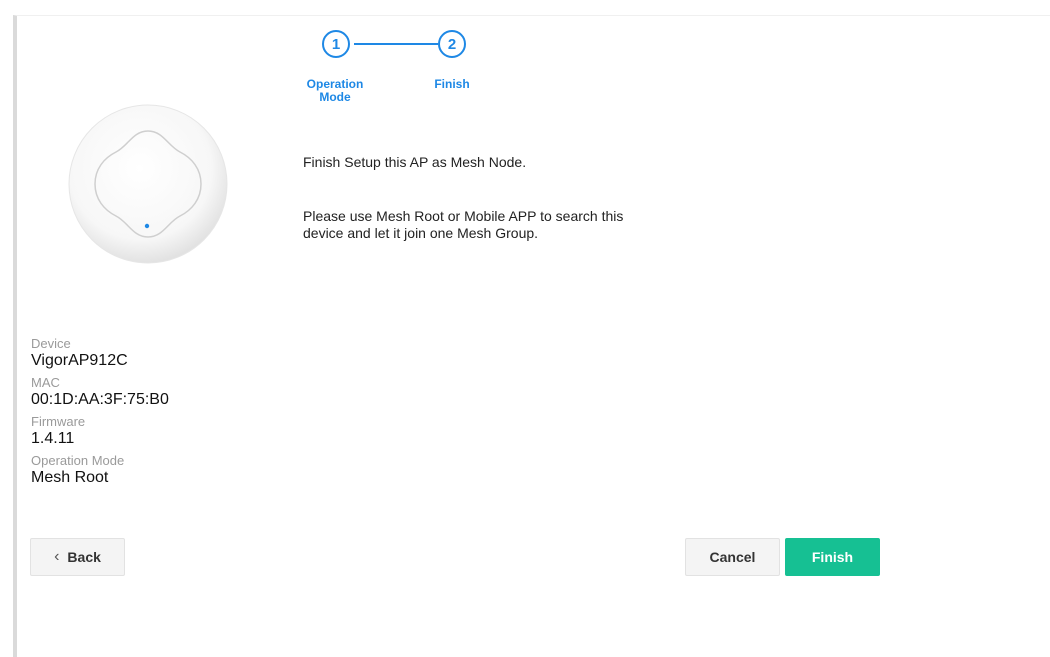 This screenshot has width=1050, height=657. What do you see at coordinates (45, 382) in the screenshot?
I see `mac-label: MAC` at bounding box center [45, 382].